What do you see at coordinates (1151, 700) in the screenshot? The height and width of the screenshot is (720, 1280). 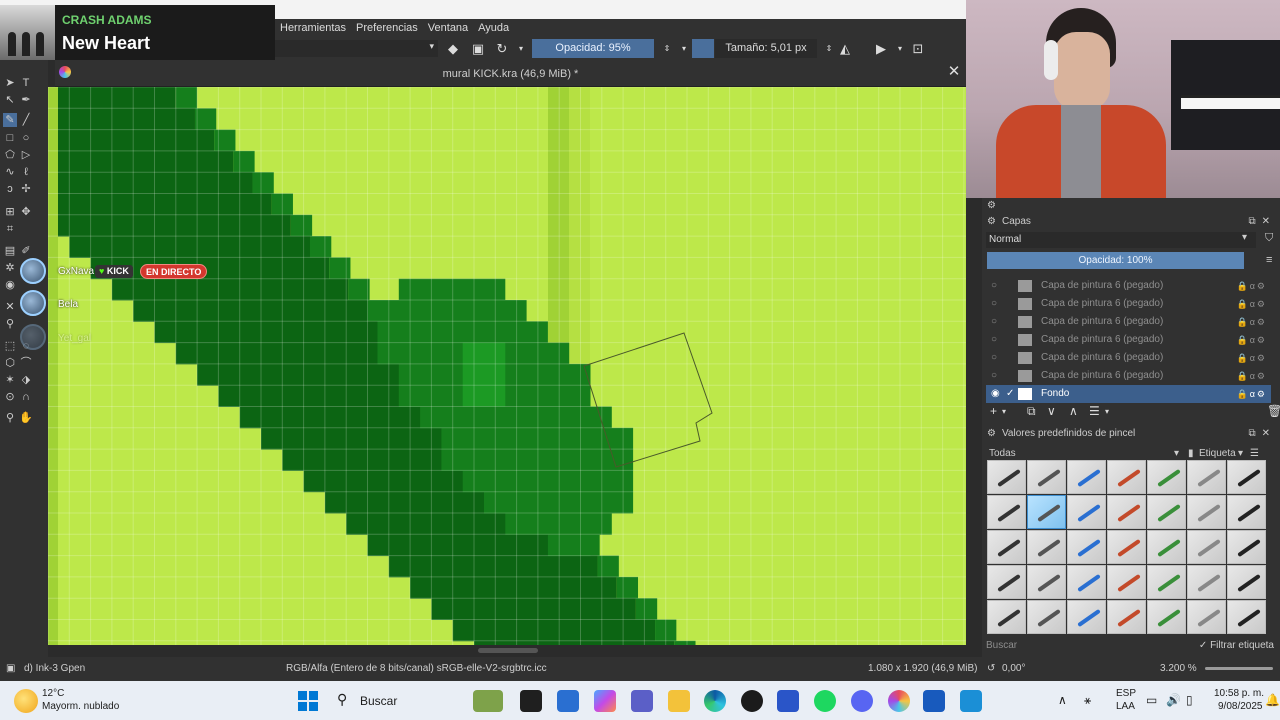 I see `network-icon: ▭` at bounding box center [1151, 700].